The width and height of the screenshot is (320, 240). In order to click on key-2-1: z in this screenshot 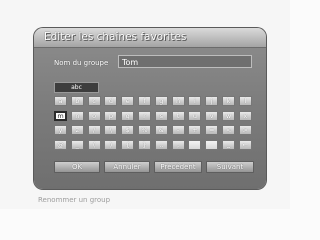, I will do `click(77, 130)`.